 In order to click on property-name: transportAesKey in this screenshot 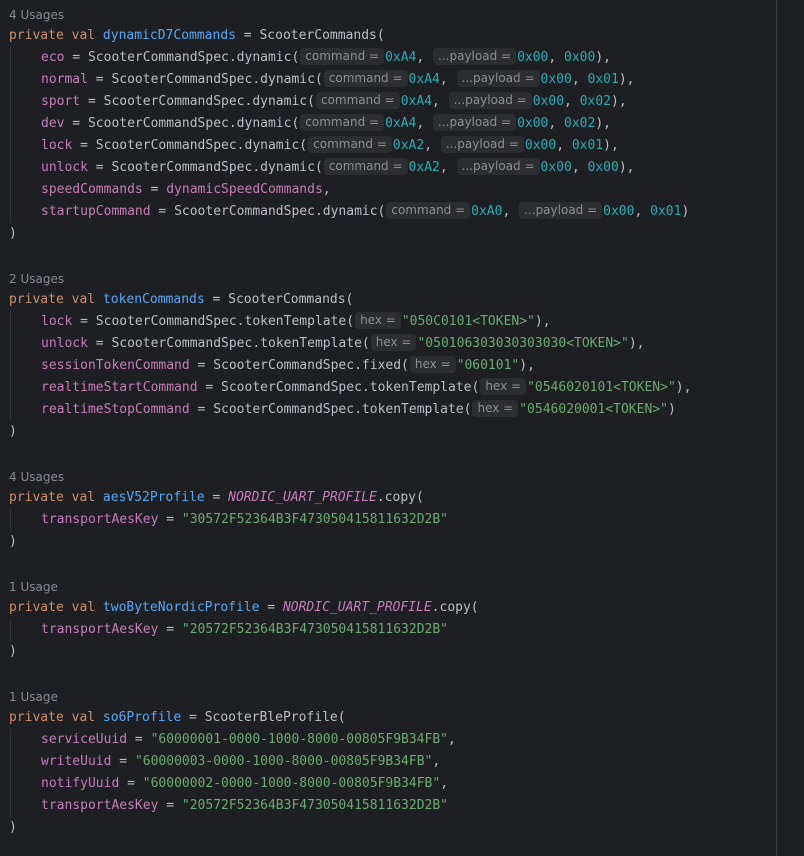, I will do `click(100, 805)`.